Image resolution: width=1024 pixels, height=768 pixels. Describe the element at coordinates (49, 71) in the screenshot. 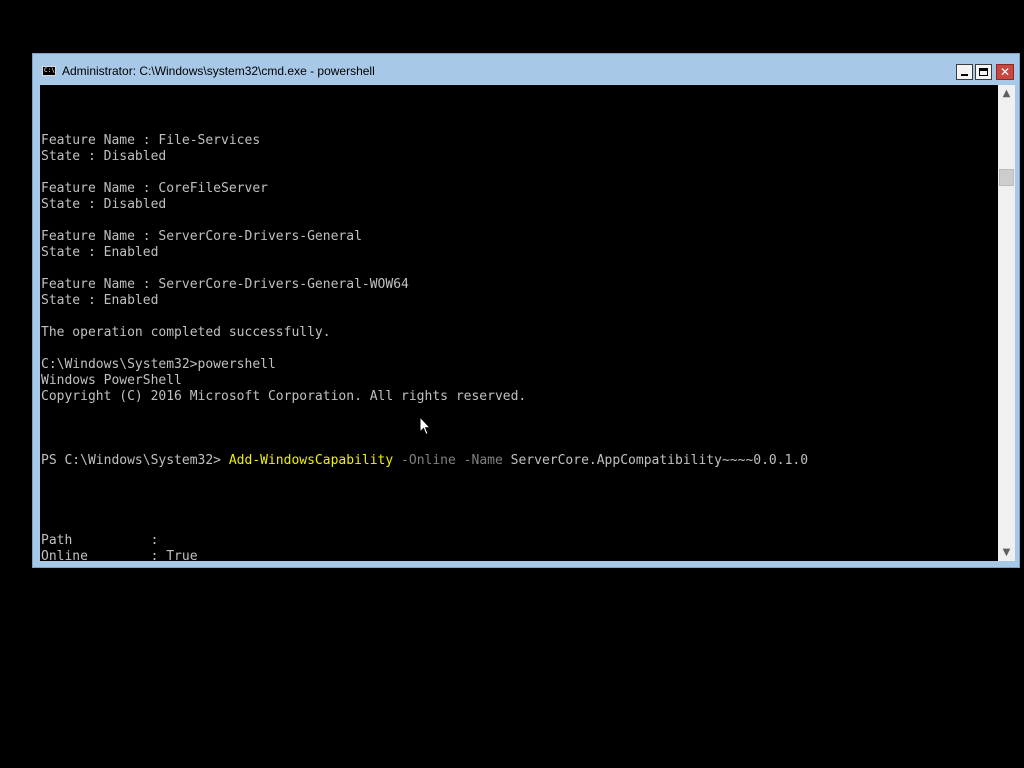

I see `cmd-app-icon: C:\` at that location.